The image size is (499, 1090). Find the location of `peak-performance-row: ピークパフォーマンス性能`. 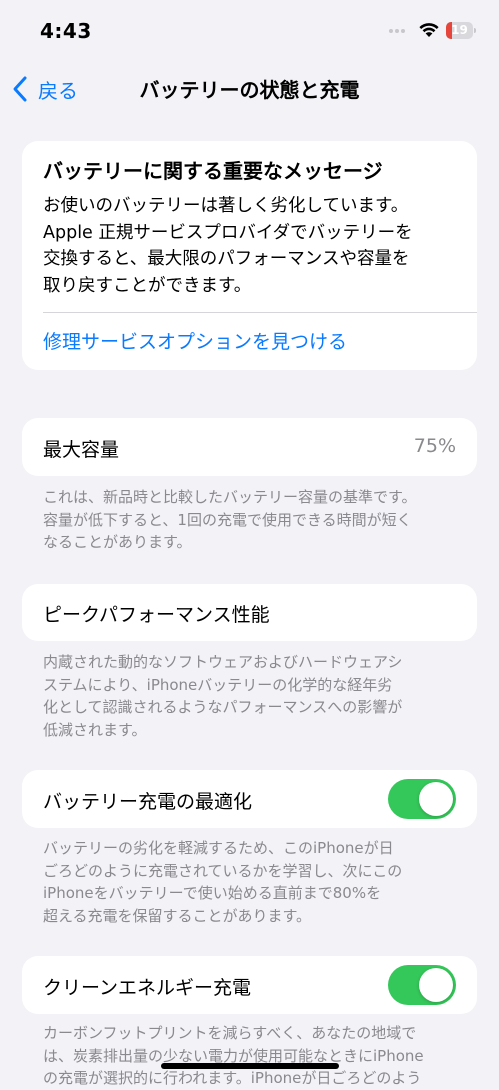

peak-performance-row: ピークパフォーマンス性能 is located at coordinates (249, 612).